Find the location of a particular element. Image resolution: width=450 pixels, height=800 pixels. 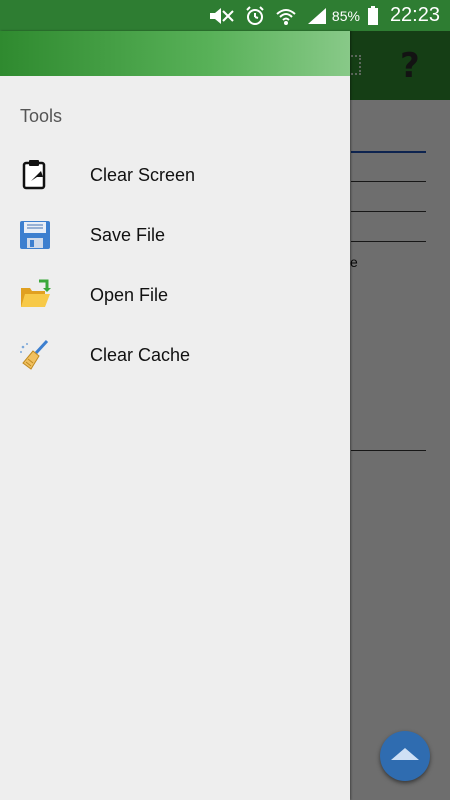

clock: 22:23 is located at coordinates (414, 15).